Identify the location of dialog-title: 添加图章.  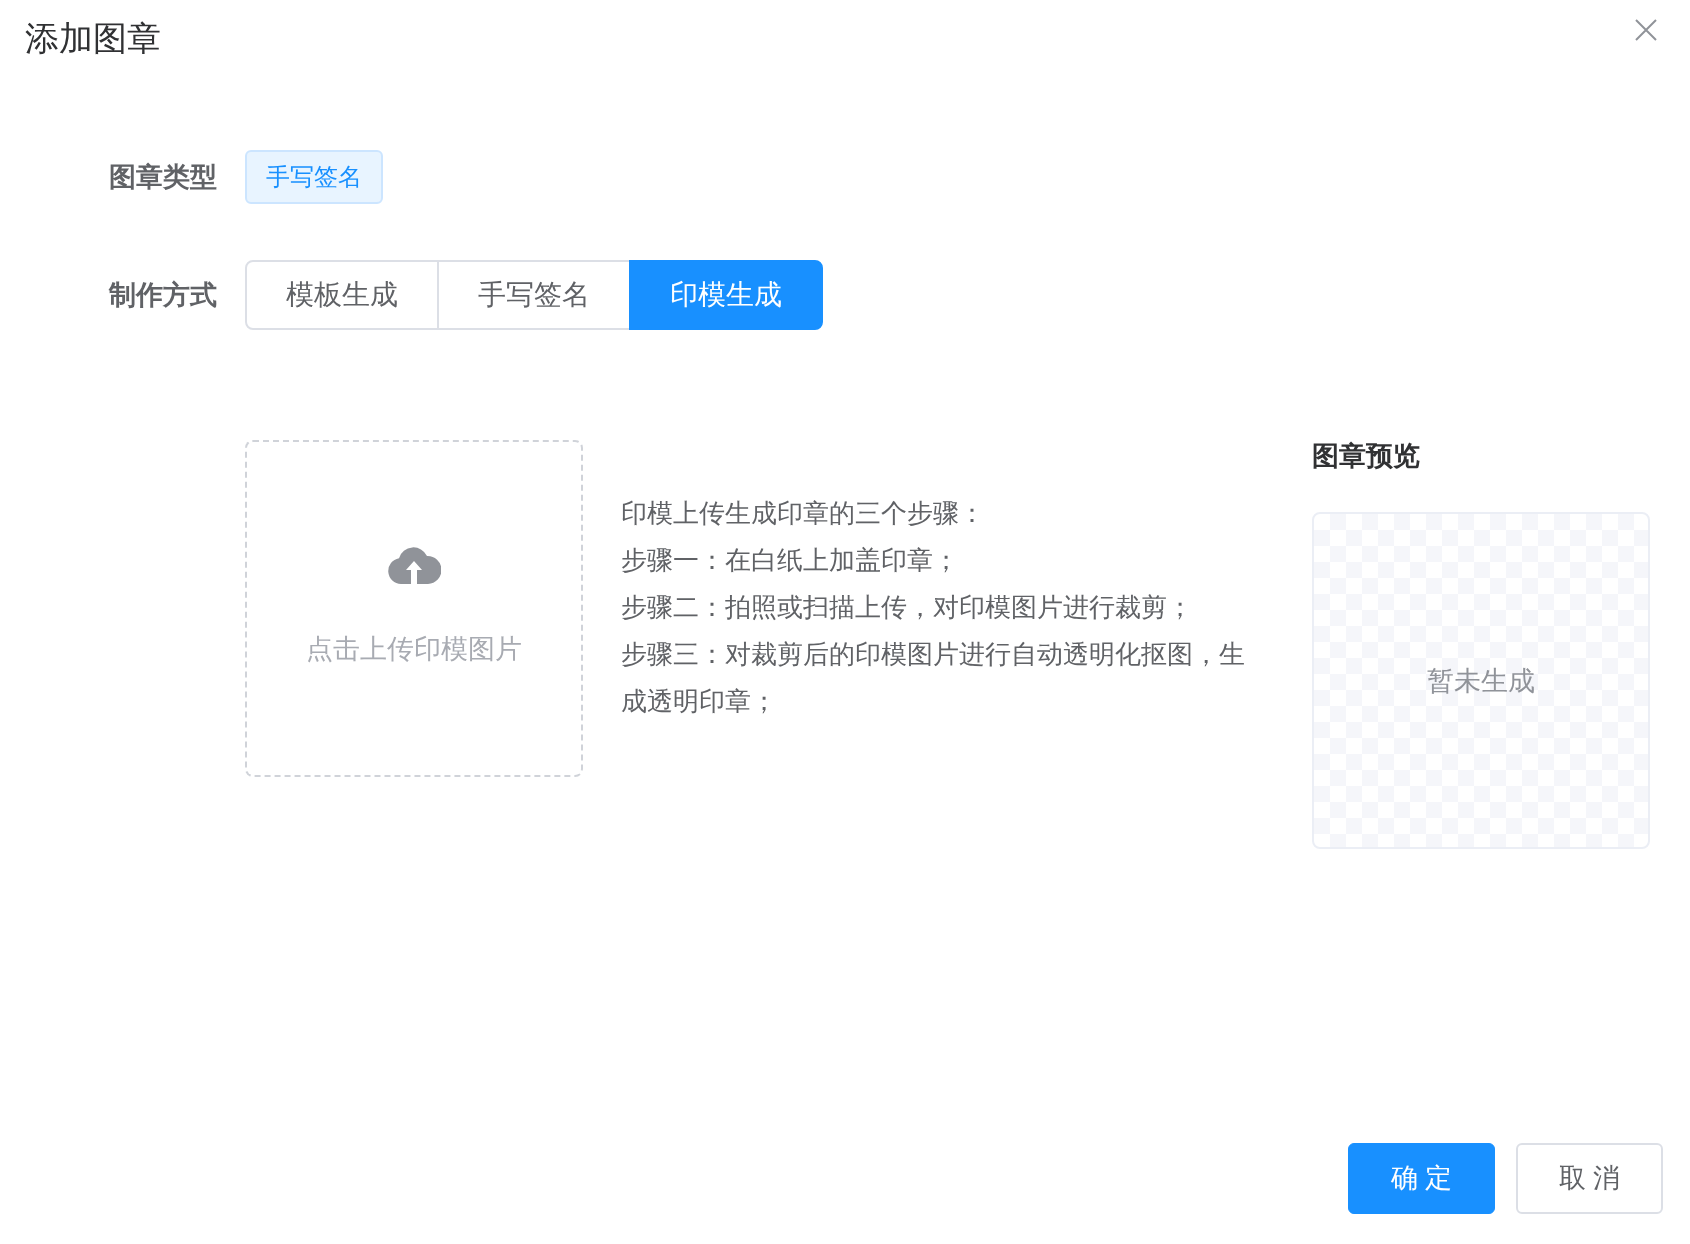
(93, 38).